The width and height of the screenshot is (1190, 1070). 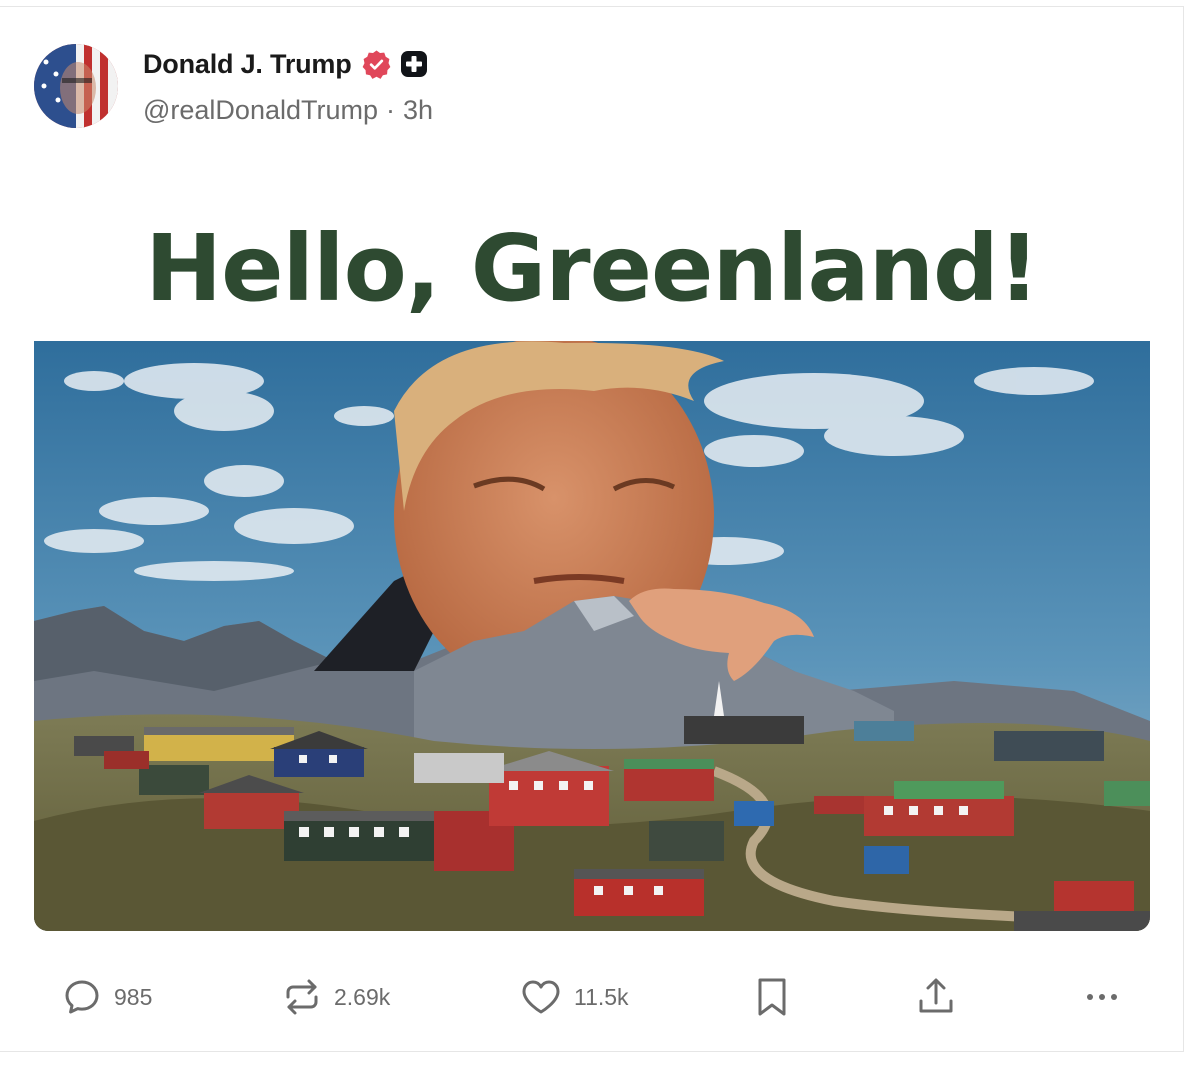 I want to click on author-handle: @realDonaldTrump, so click(x=260, y=110).